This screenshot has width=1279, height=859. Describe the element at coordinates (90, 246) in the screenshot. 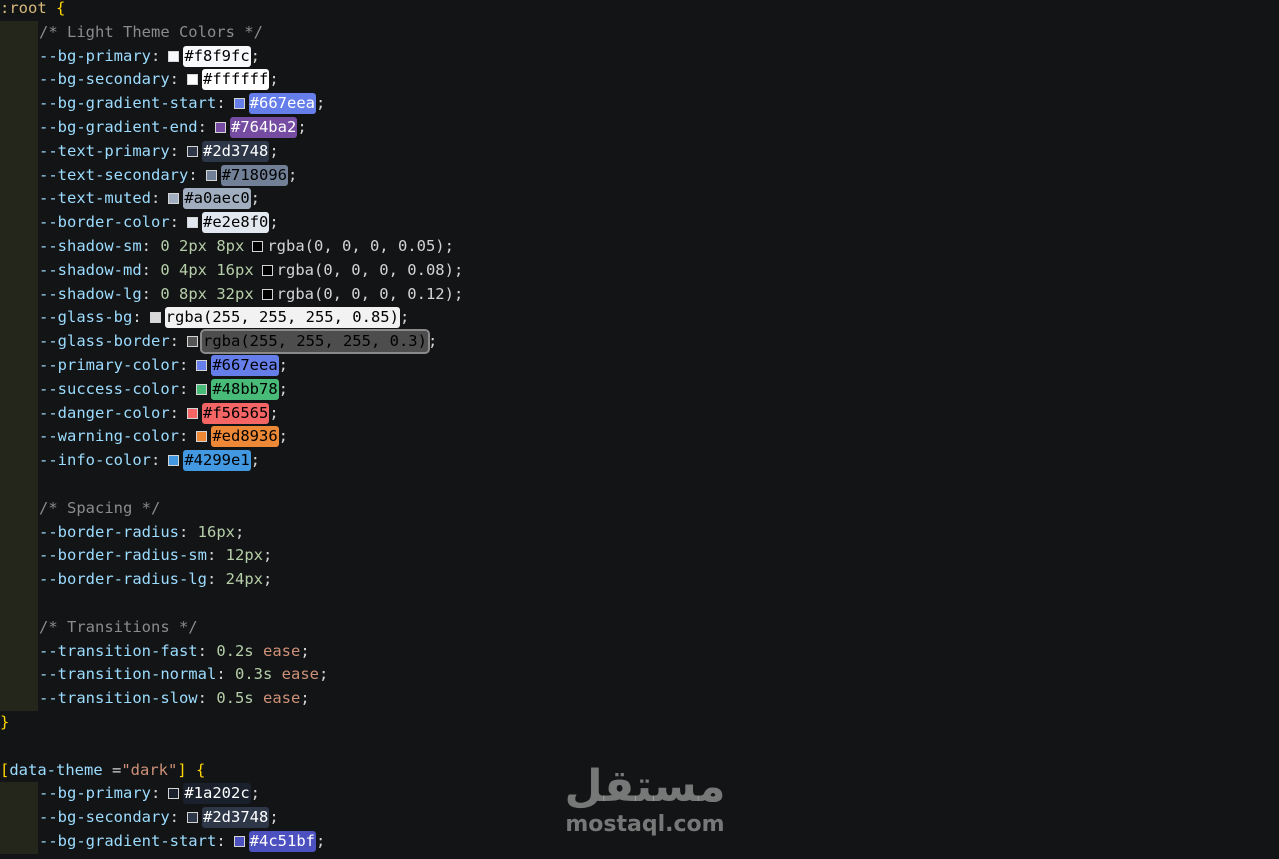

I see `variable-name: --shadow-sm` at that location.